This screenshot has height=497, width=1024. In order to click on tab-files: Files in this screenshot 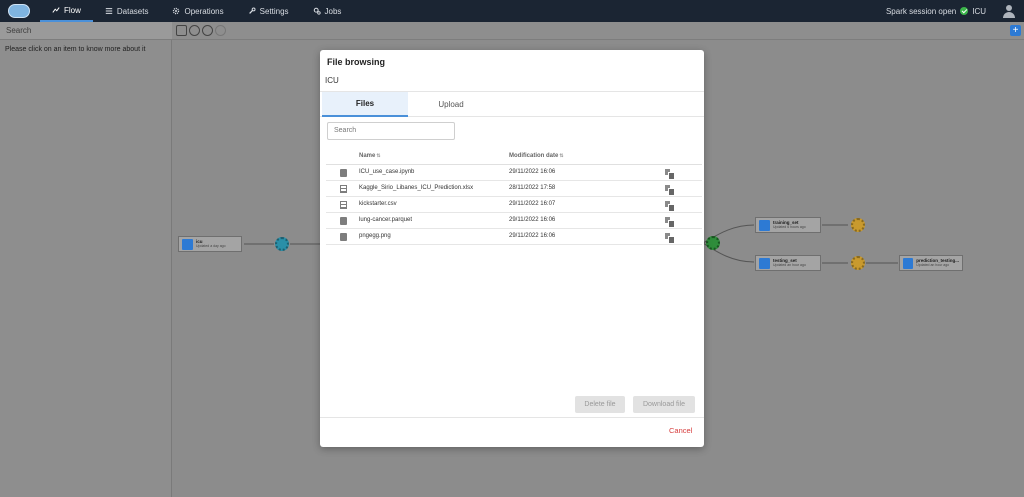, I will do `click(365, 104)`.